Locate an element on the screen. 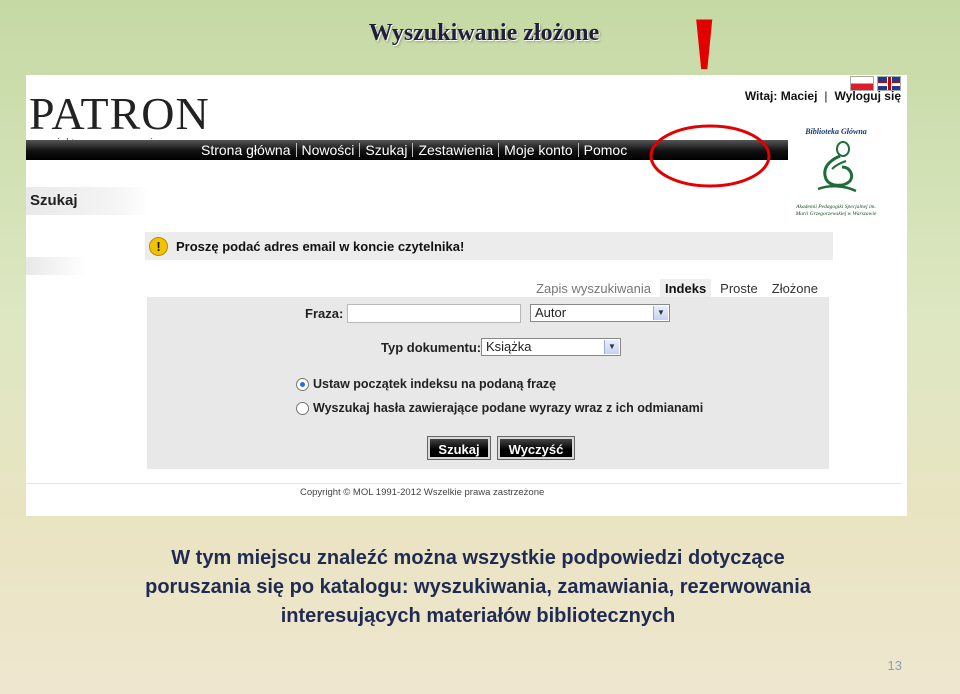 Image resolution: width=960 pixels, height=694 pixels. side-strip is located at coordinates (56, 266).